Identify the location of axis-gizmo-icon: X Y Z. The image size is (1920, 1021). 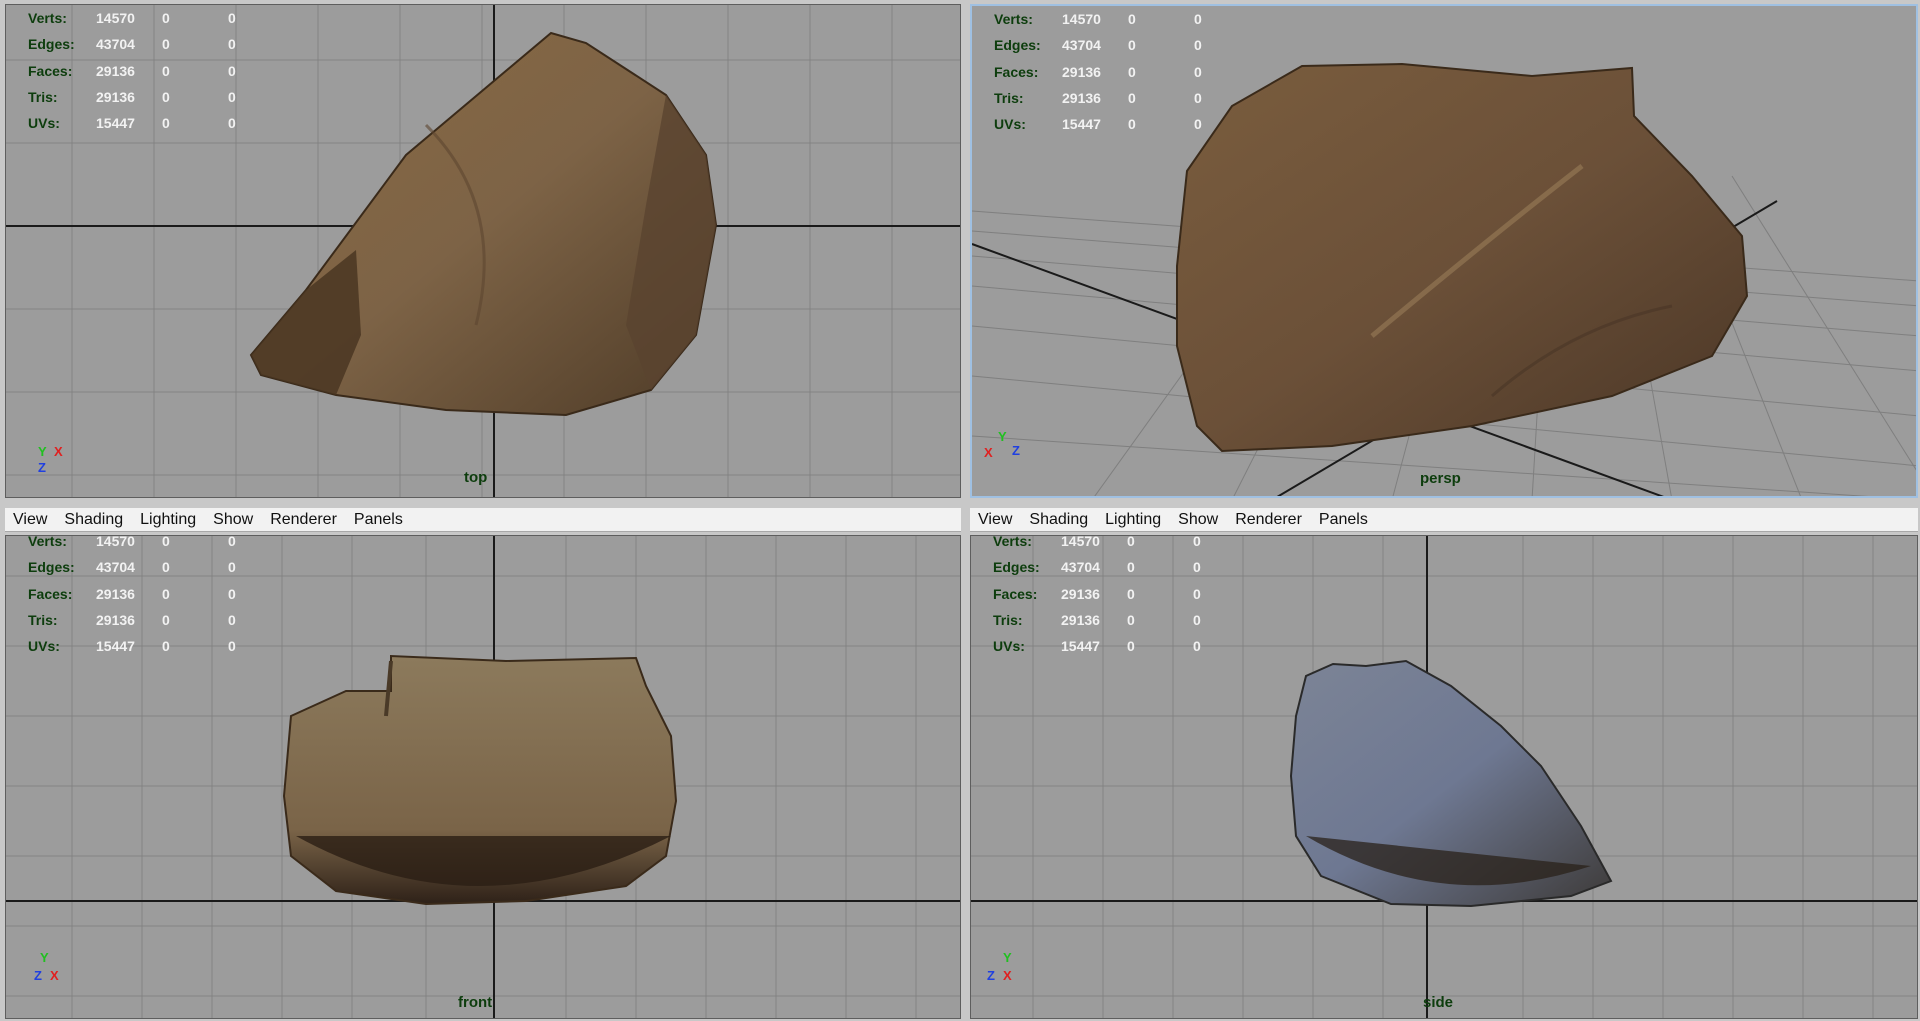
(1014, 460).